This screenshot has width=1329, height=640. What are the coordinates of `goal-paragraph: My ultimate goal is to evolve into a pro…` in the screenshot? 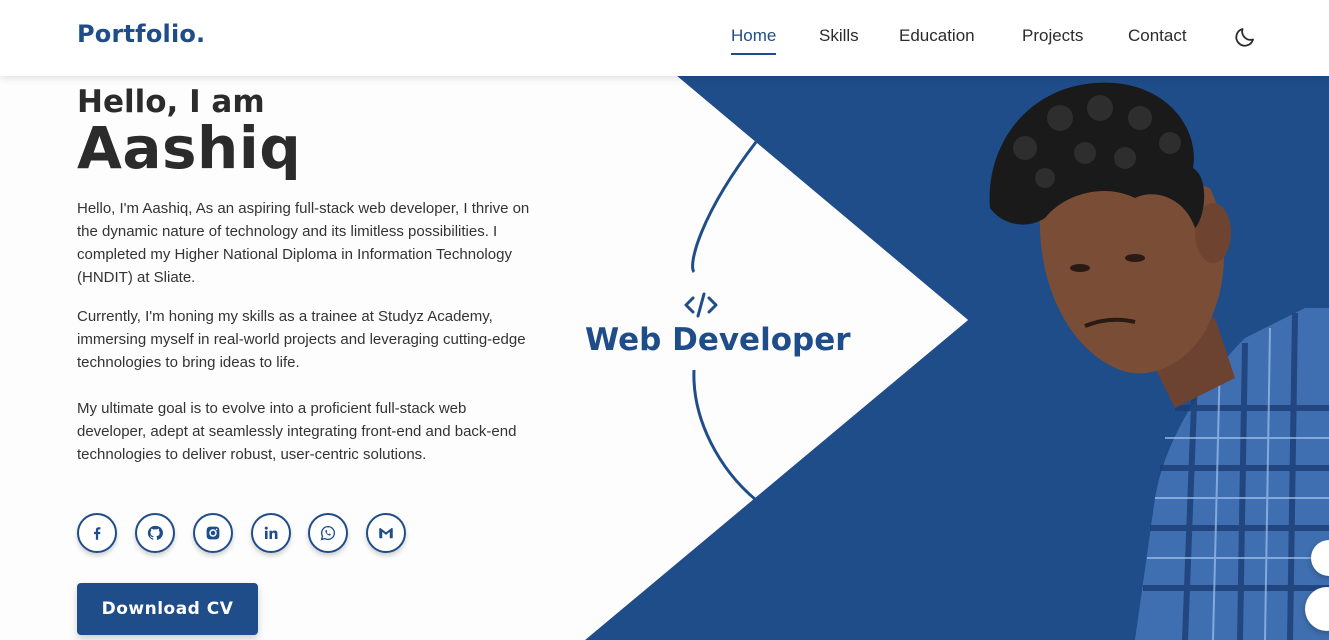 It's located at (297, 431).